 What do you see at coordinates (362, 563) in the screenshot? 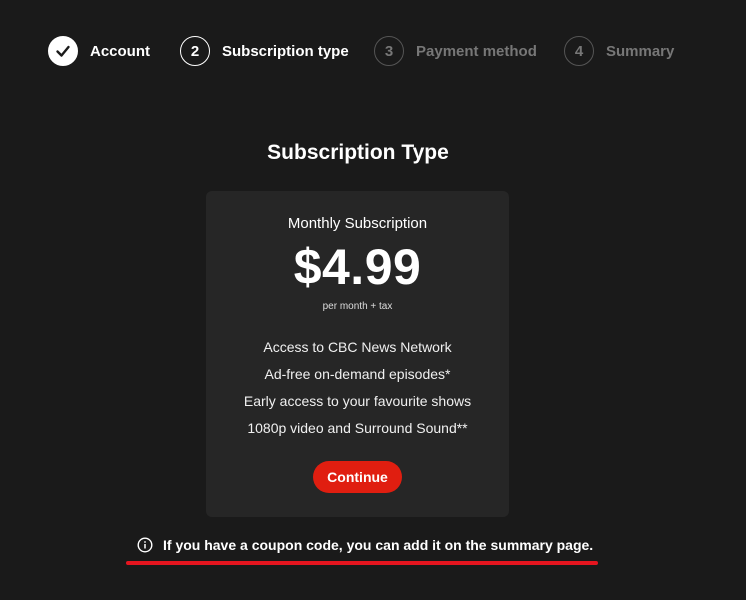
I see `highlight-underline` at bounding box center [362, 563].